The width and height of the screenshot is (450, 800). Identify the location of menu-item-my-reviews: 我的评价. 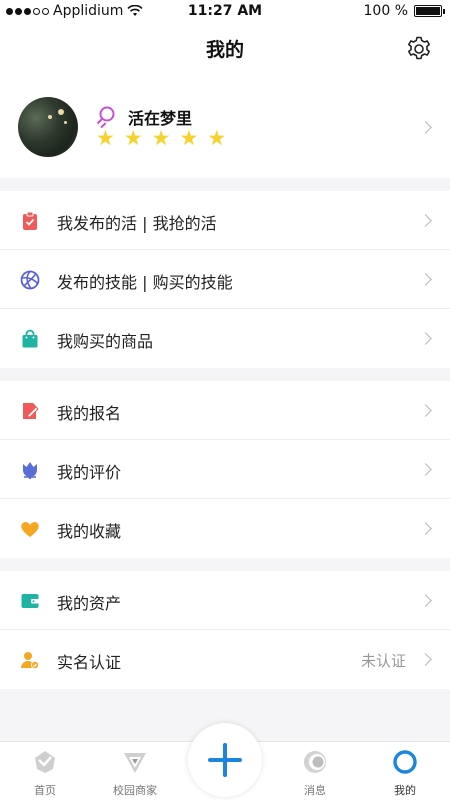
(225, 469).